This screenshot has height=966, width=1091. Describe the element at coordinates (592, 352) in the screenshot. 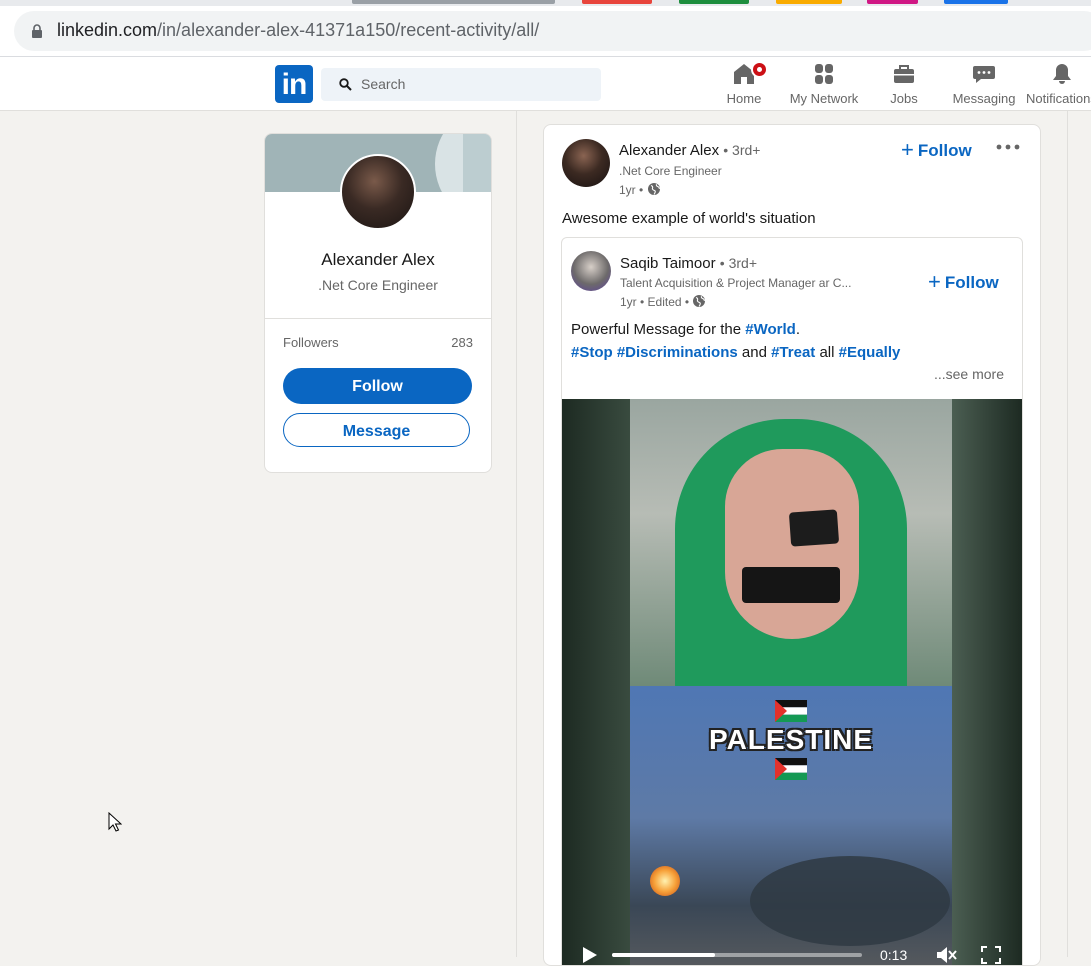

I see `hashtag-link: #Stop` at that location.